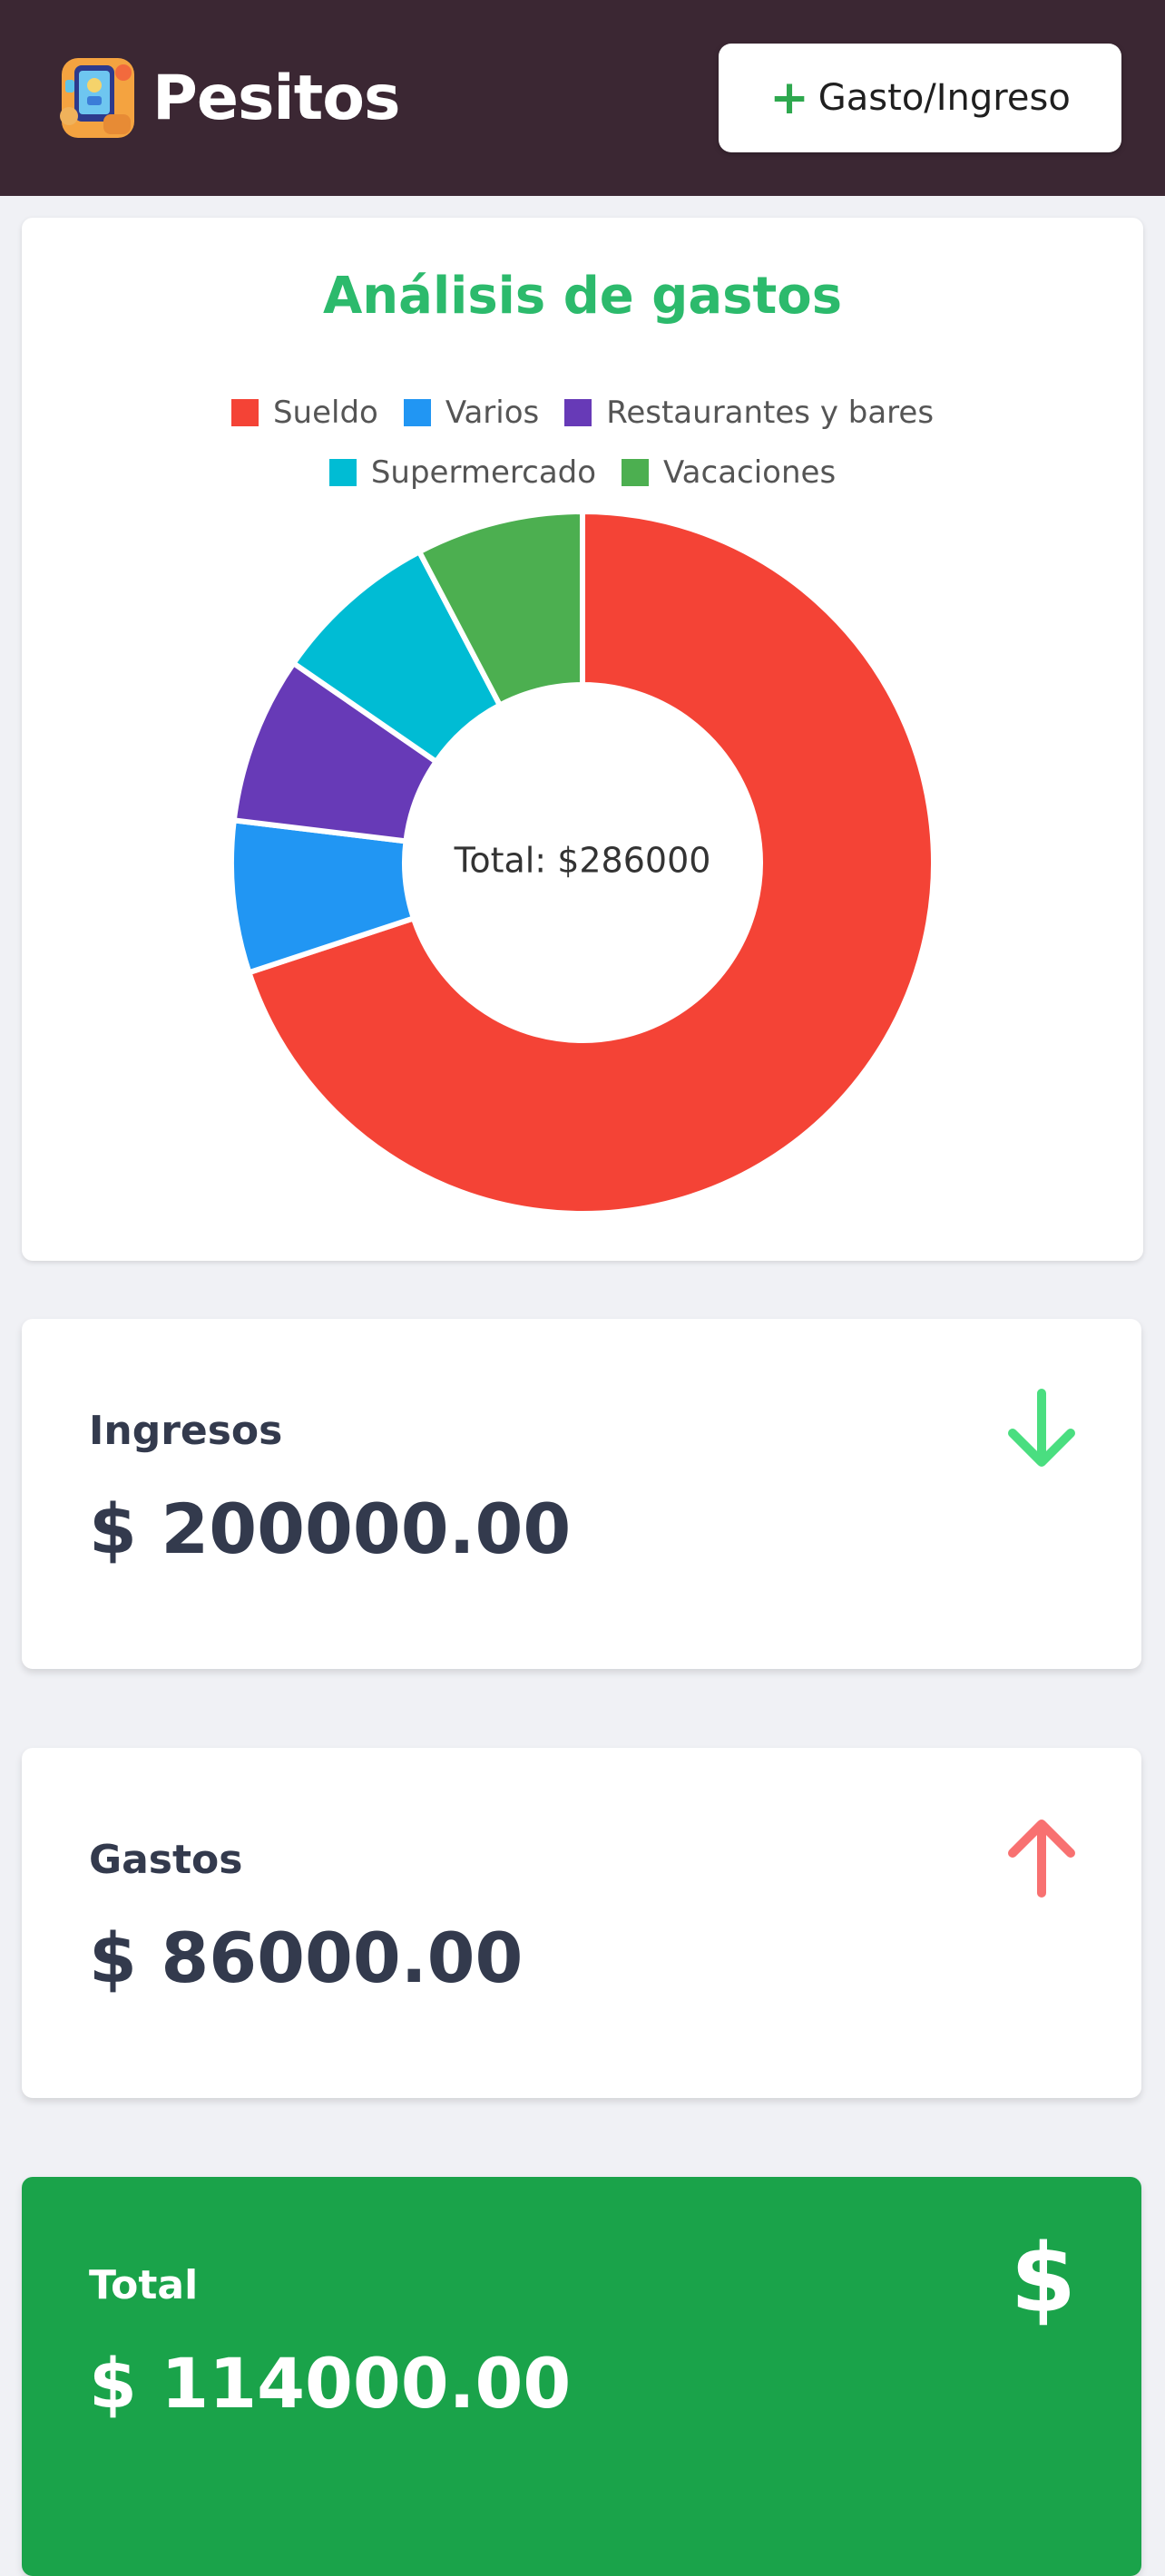 Image resolution: width=1165 pixels, height=2576 pixels. I want to click on total-value: $ 114000.00, so click(330, 2383).